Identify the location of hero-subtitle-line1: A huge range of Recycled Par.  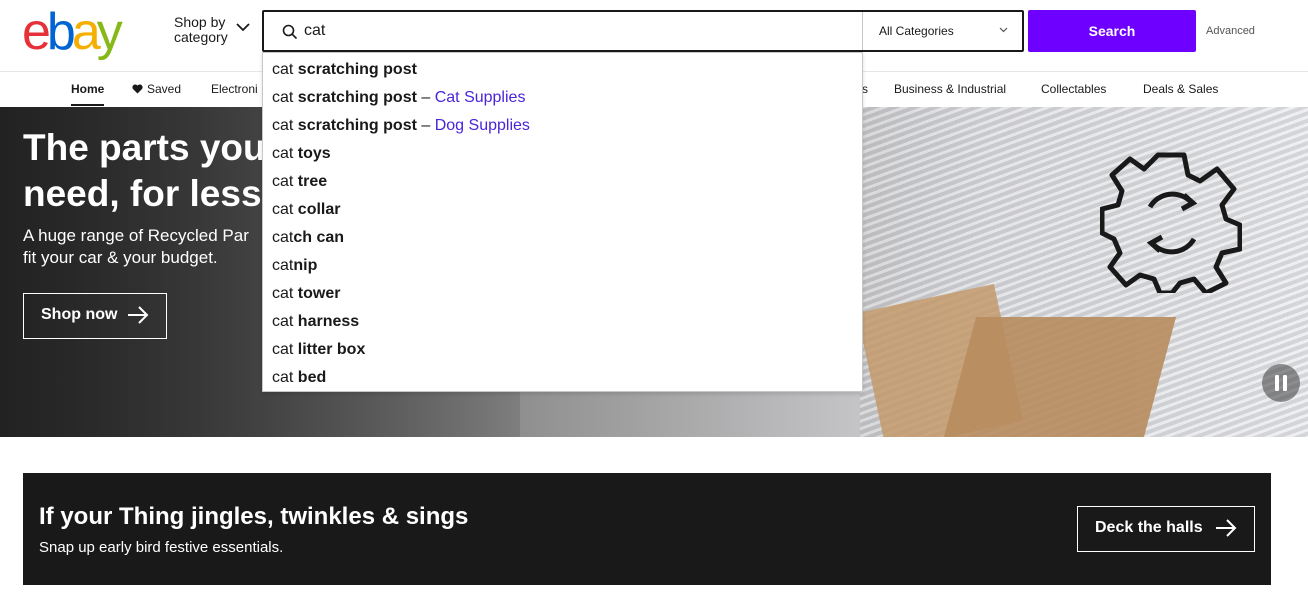
(136, 235).